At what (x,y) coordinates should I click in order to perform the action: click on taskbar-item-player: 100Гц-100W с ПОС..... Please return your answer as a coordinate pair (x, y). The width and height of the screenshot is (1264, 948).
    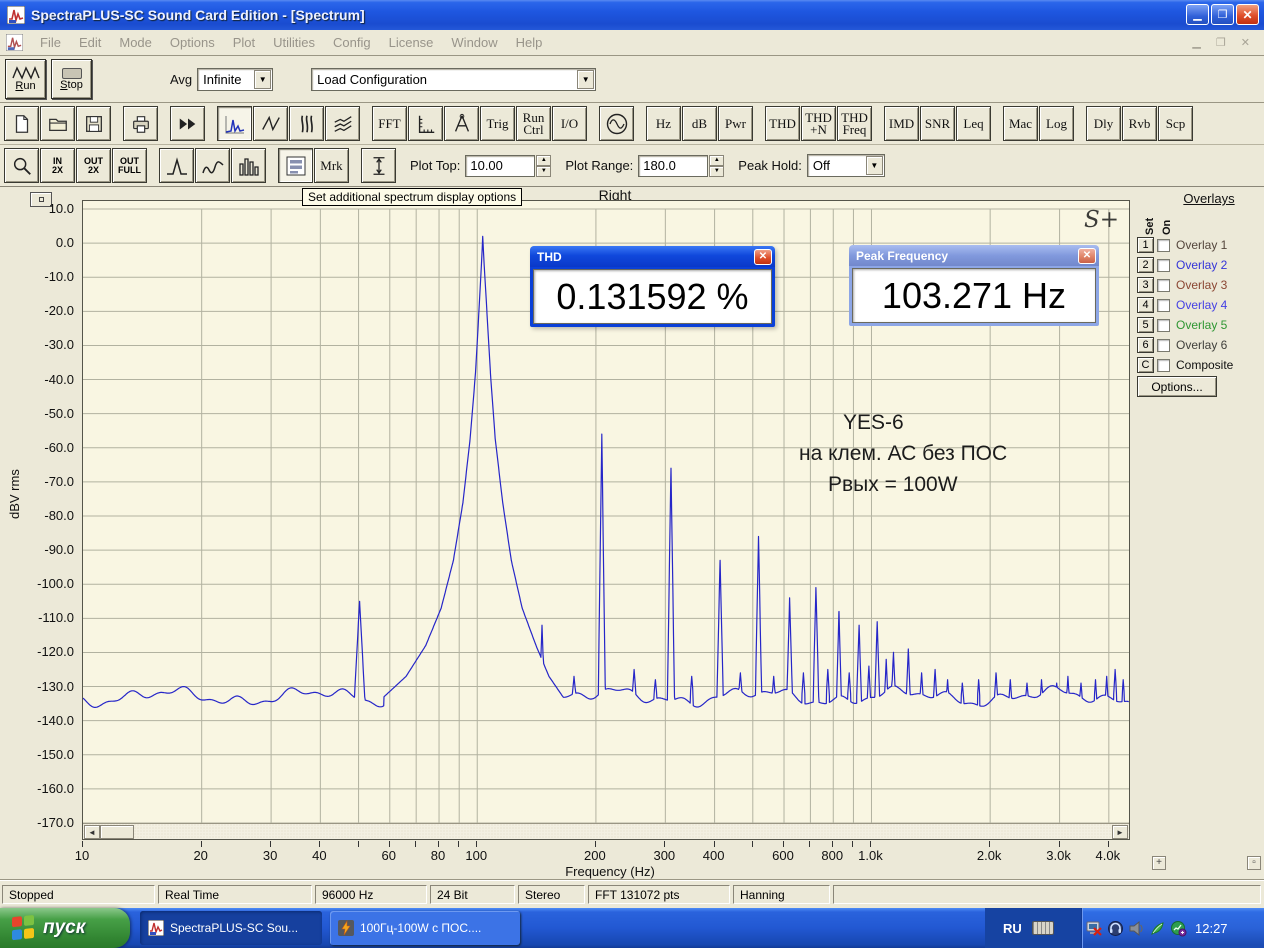
    Looking at the image, I should click on (425, 928).